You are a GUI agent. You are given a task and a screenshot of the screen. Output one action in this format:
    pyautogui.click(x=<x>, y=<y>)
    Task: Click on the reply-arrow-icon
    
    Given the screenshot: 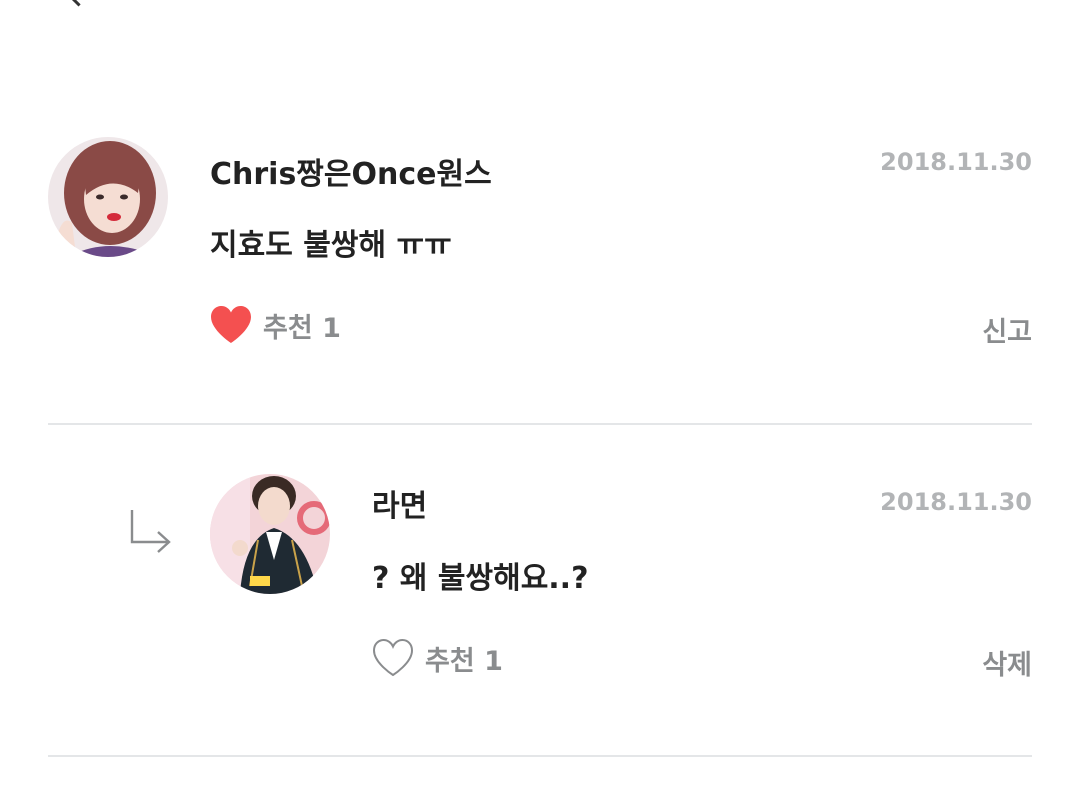 What is the action you would take?
    pyautogui.click(x=150, y=531)
    